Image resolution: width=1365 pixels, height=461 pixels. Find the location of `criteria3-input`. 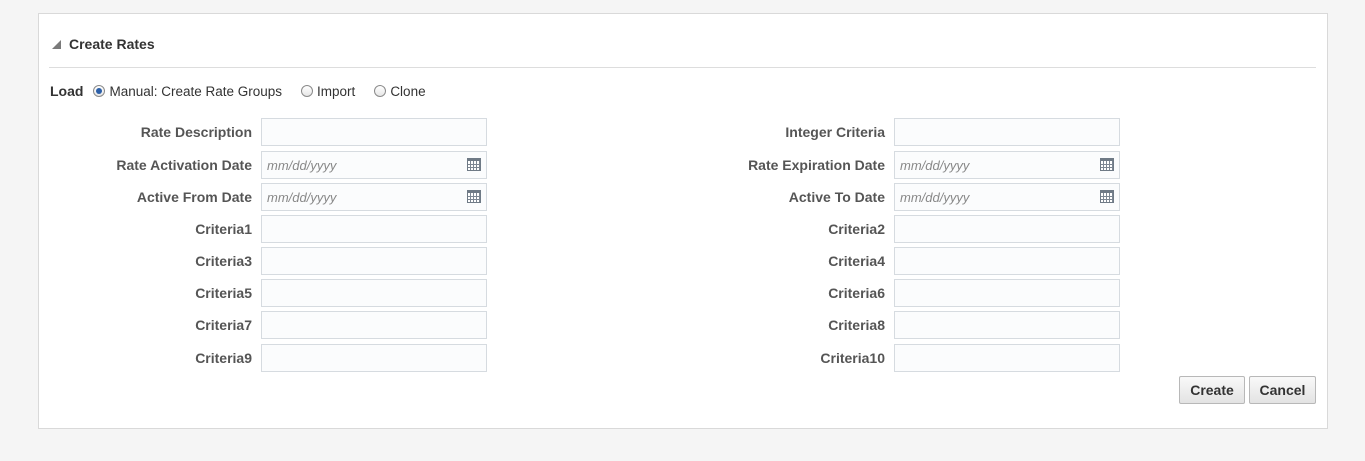

criteria3-input is located at coordinates (374, 261).